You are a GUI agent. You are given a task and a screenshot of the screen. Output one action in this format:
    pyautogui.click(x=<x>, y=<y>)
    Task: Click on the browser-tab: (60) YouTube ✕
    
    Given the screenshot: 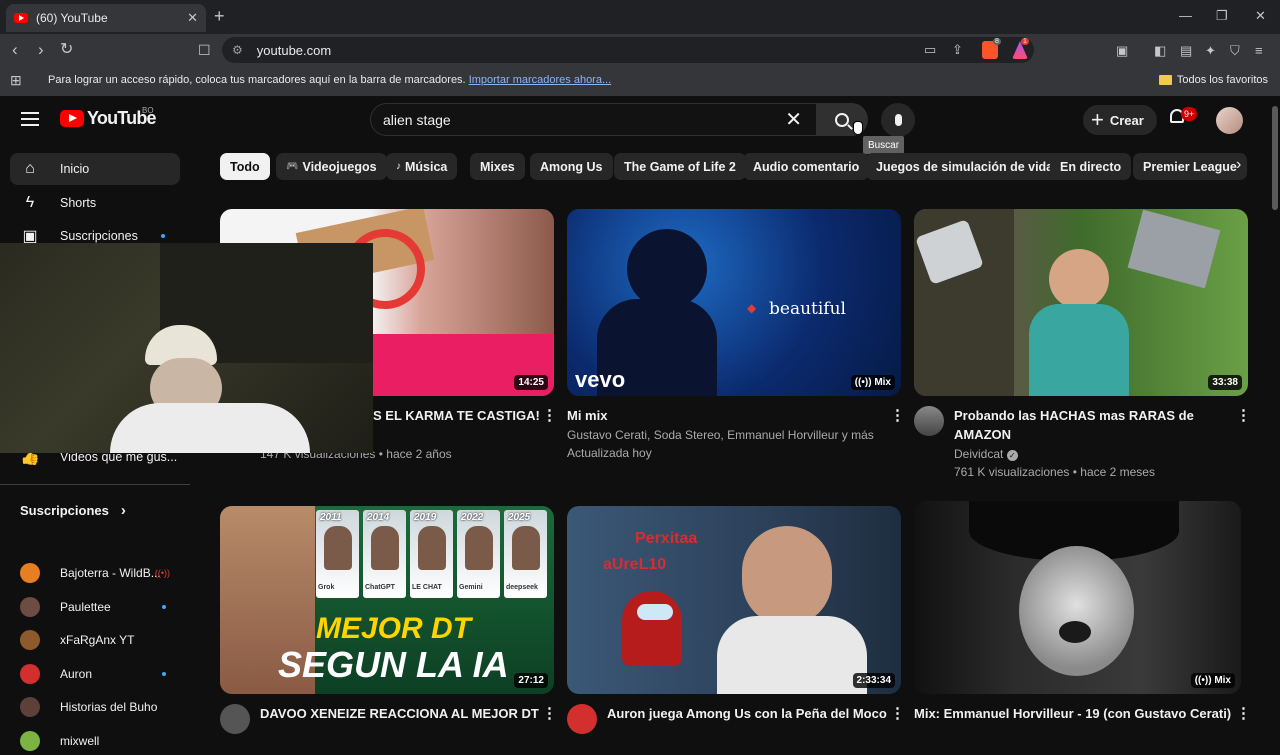 What is the action you would take?
    pyautogui.click(x=106, y=18)
    